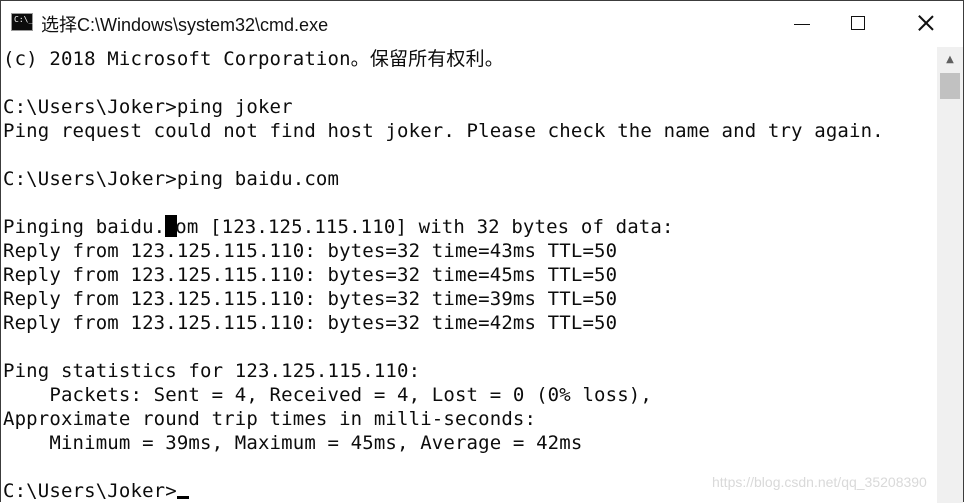 Image resolution: width=964 pixels, height=503 pixels. I want to click on scrollbar-thumb, so click(950, 86).